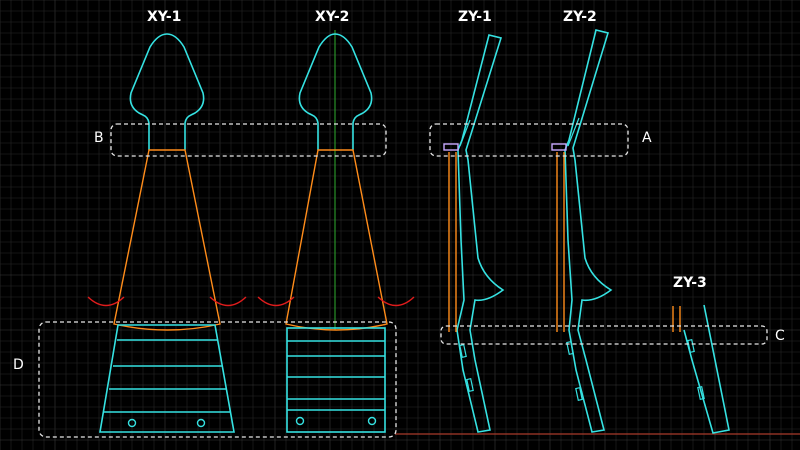 The image size is (800, 450). What do you see at coordinates (647, 138) in the screenshot?
I see `label-box-a: A` at bounding box center [647, 138].